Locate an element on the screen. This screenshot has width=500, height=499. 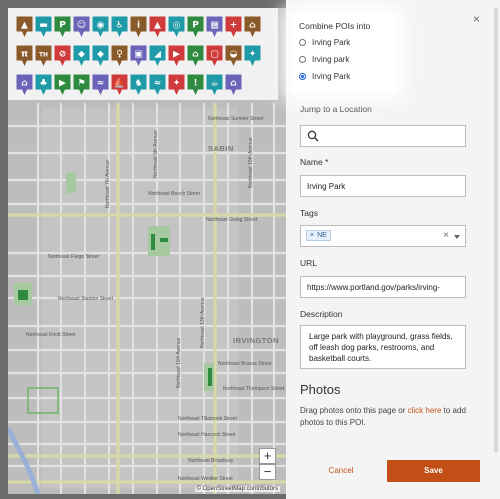
picnic-tent-icon: ▲ is located at coordinates (157, 27).